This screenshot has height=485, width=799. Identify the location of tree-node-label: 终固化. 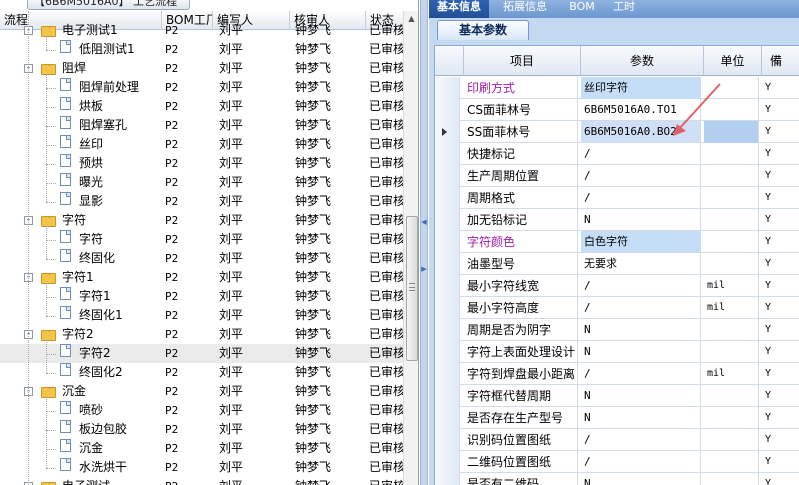
(120, 258).